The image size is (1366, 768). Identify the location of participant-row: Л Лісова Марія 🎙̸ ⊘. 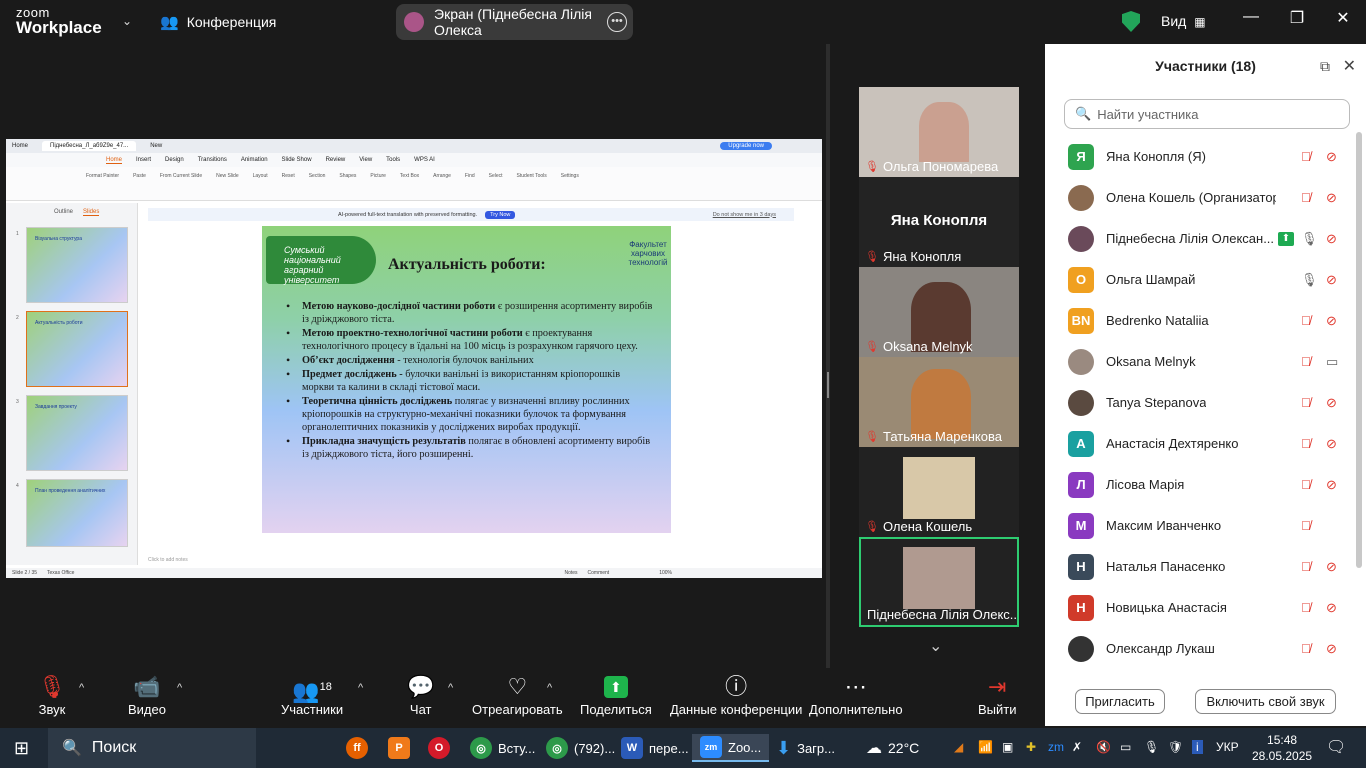
(1200, 484).